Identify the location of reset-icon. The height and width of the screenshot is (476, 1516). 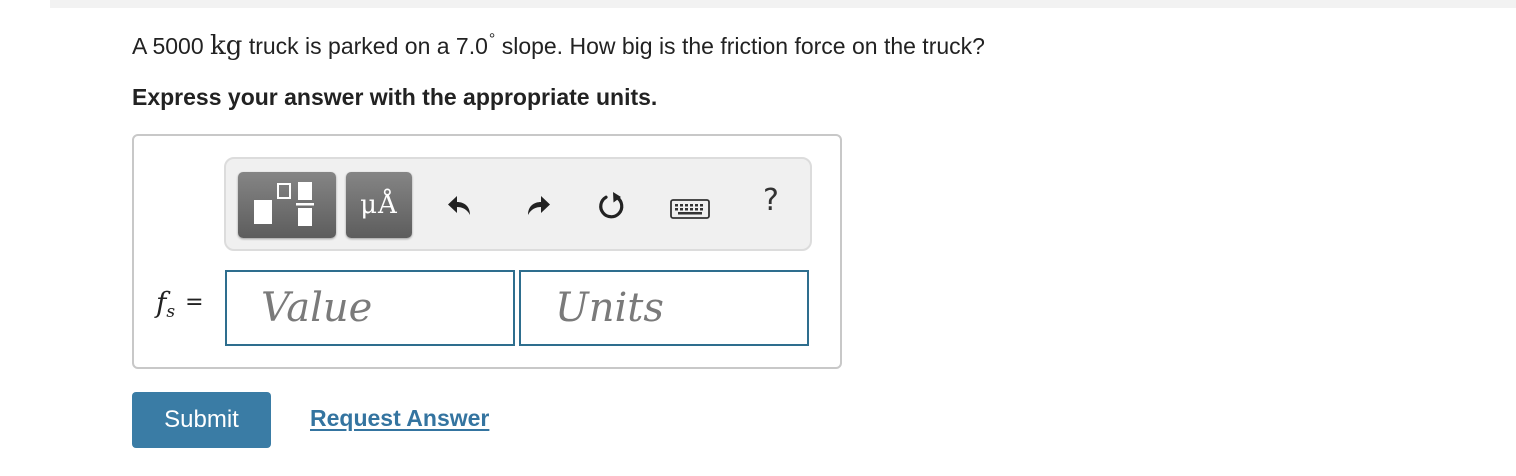
(611, 205).